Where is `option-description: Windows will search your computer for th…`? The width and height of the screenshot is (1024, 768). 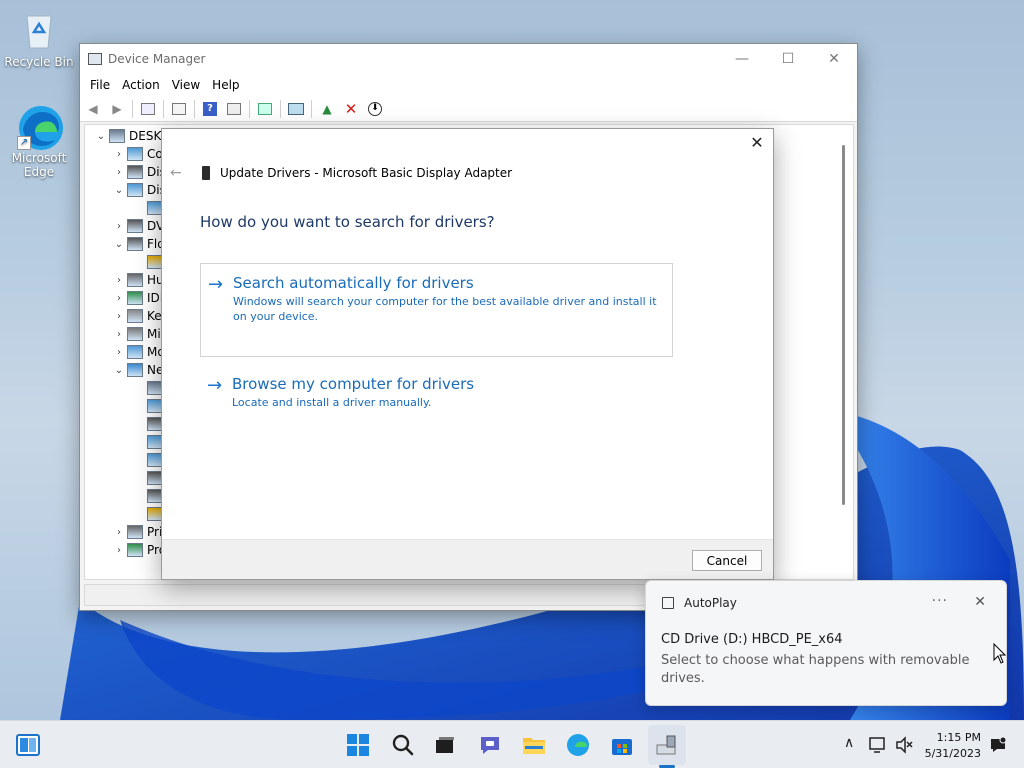
option-description: Windows will search your computer for th… is located at coordinates (445, 309).